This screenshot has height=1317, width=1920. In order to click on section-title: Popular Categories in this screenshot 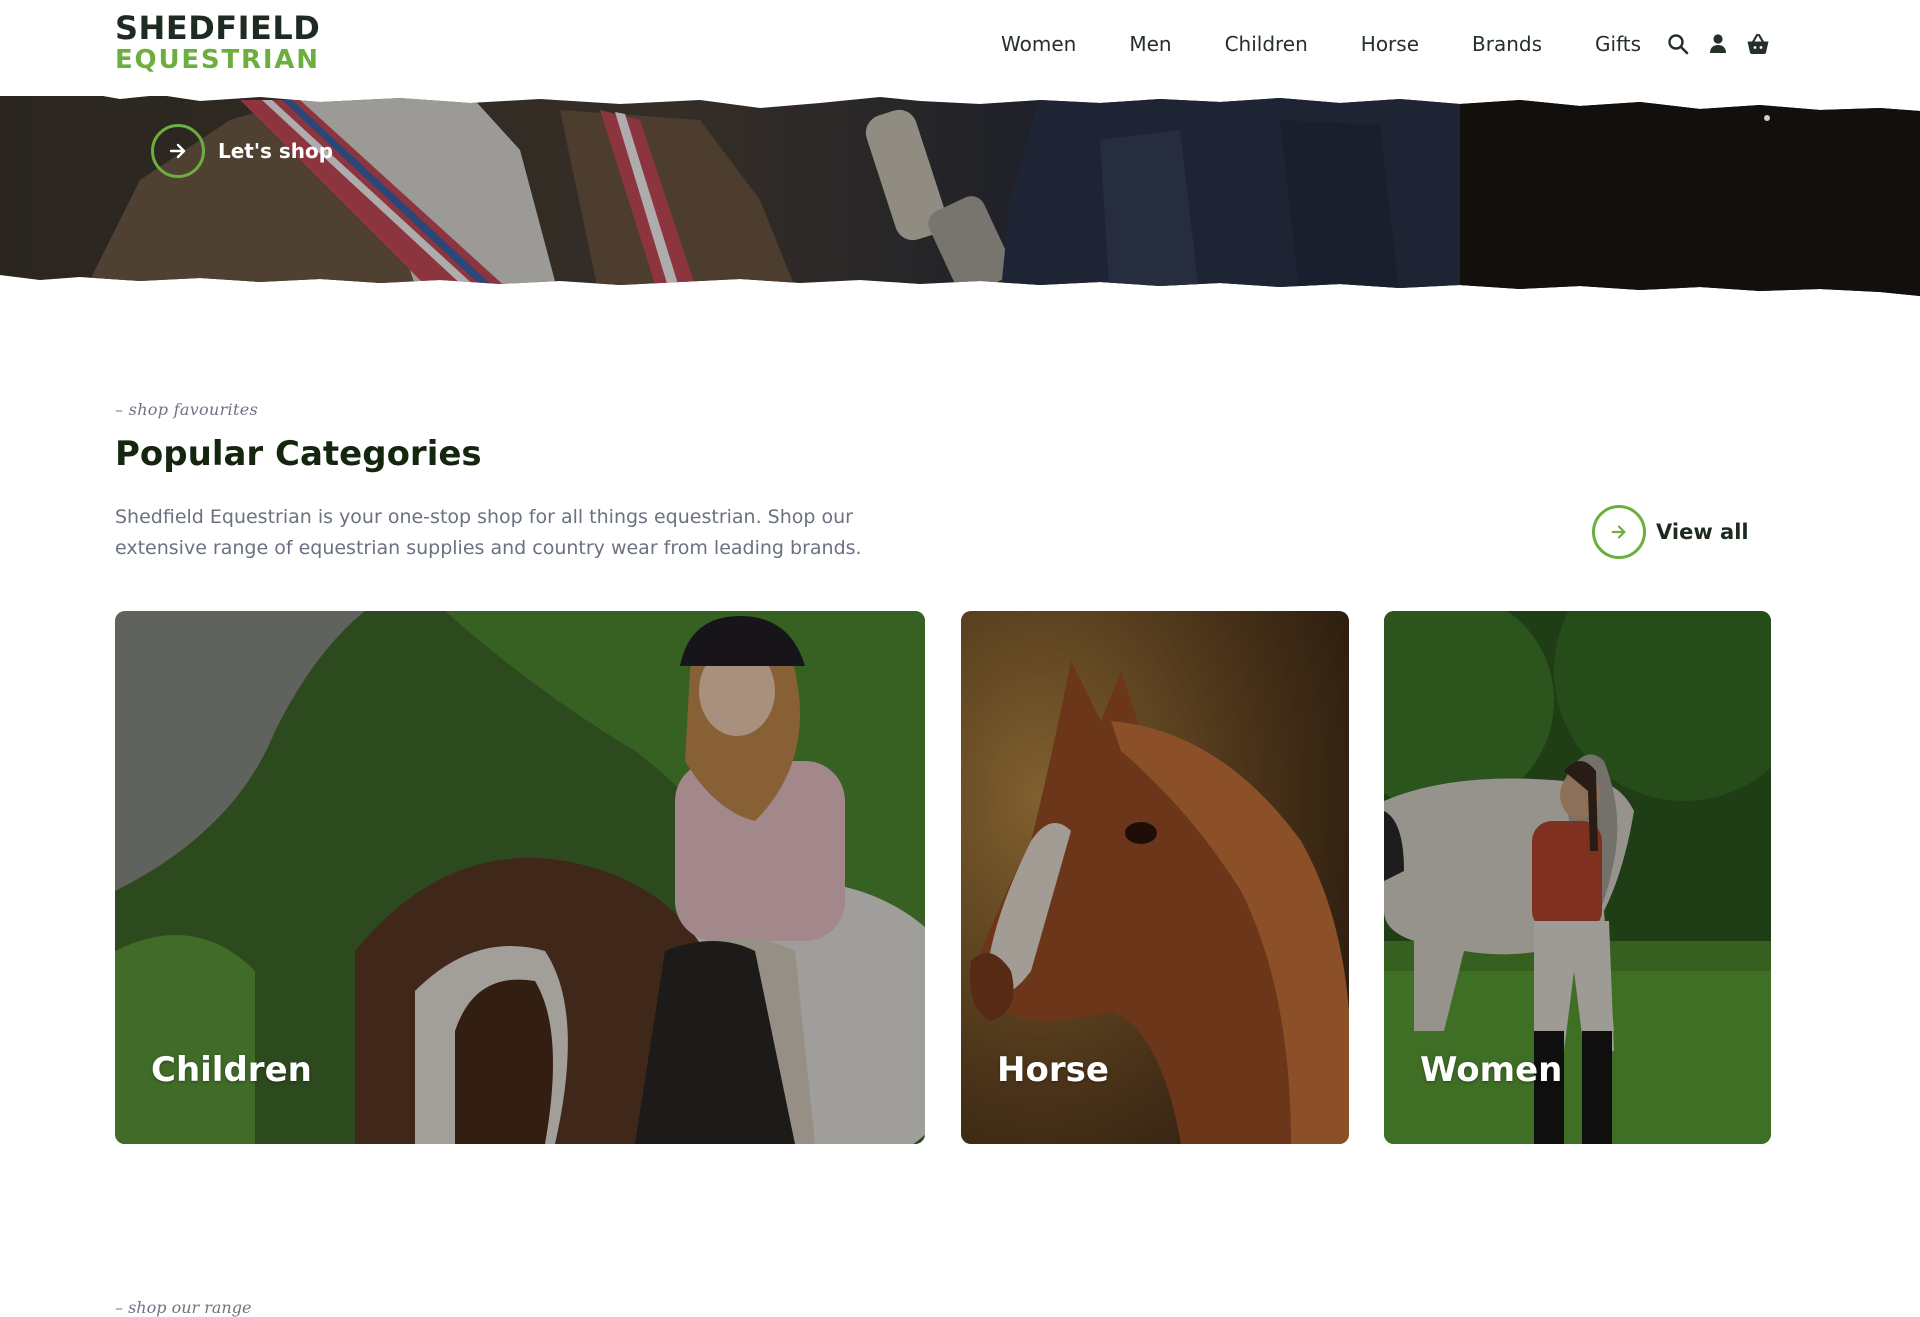, I will do `click(298, 454)`.